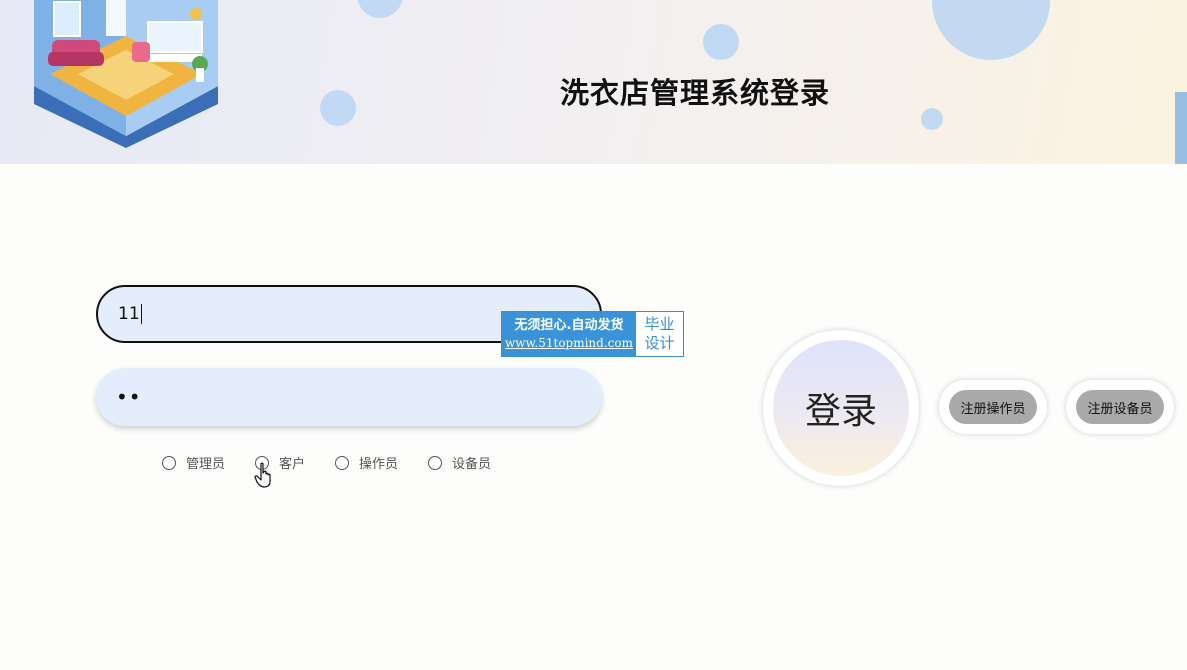  I want to click on watermark-badge: 无须担心.自动发货 www.51topmind.com 毕业 设计, so click(592, 334).